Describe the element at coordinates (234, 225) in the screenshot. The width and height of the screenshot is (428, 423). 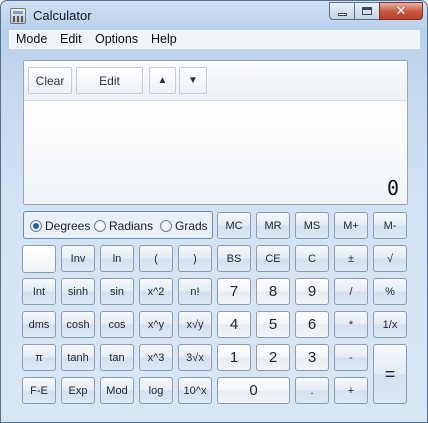
I see `key-mc: MC` at that location.